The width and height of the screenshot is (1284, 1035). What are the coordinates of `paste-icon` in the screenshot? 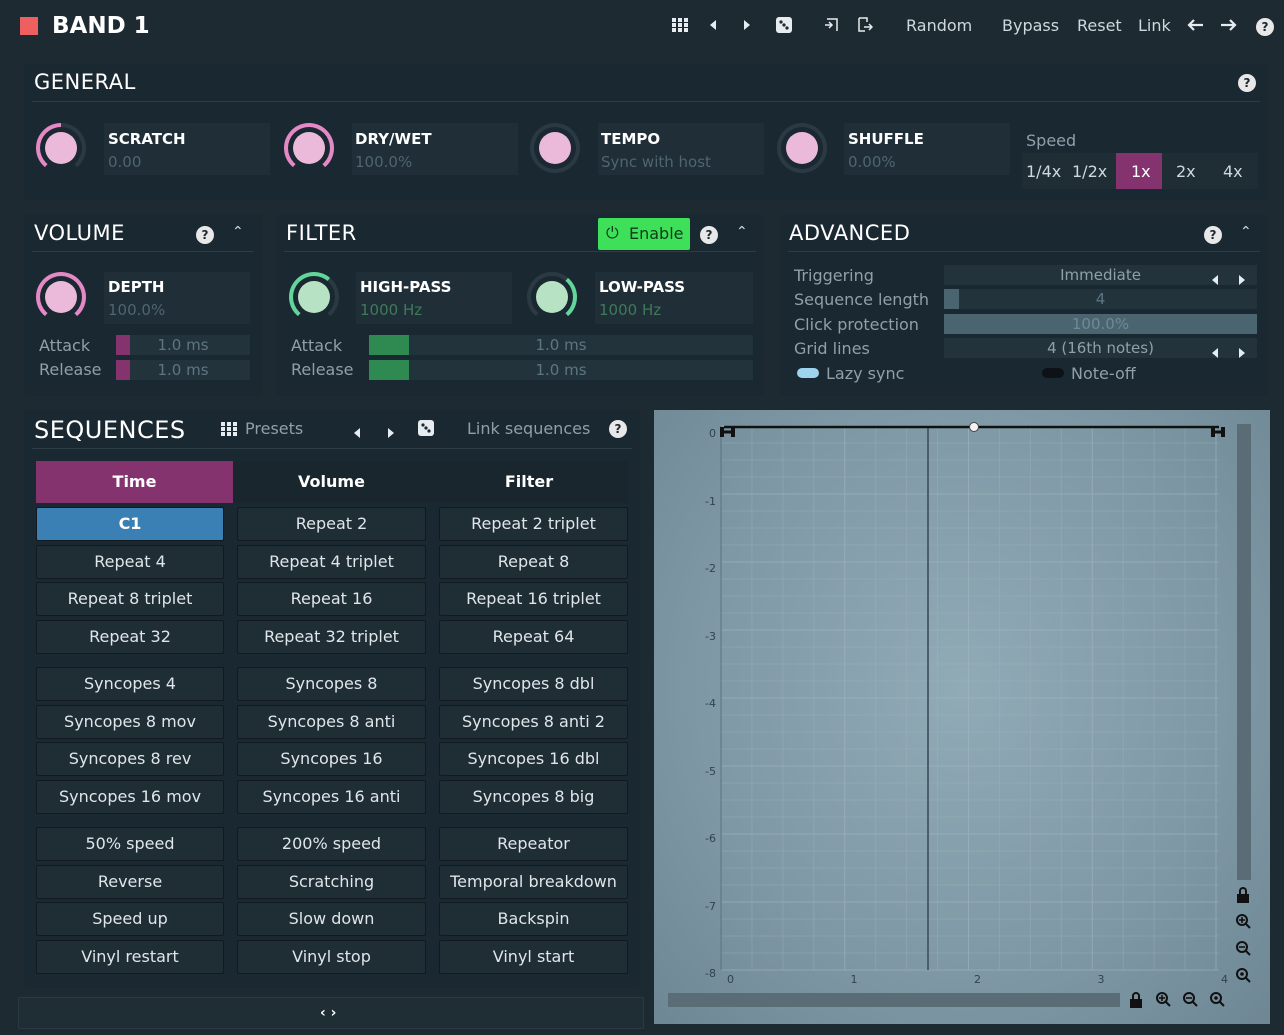 It's located at (865, 27).